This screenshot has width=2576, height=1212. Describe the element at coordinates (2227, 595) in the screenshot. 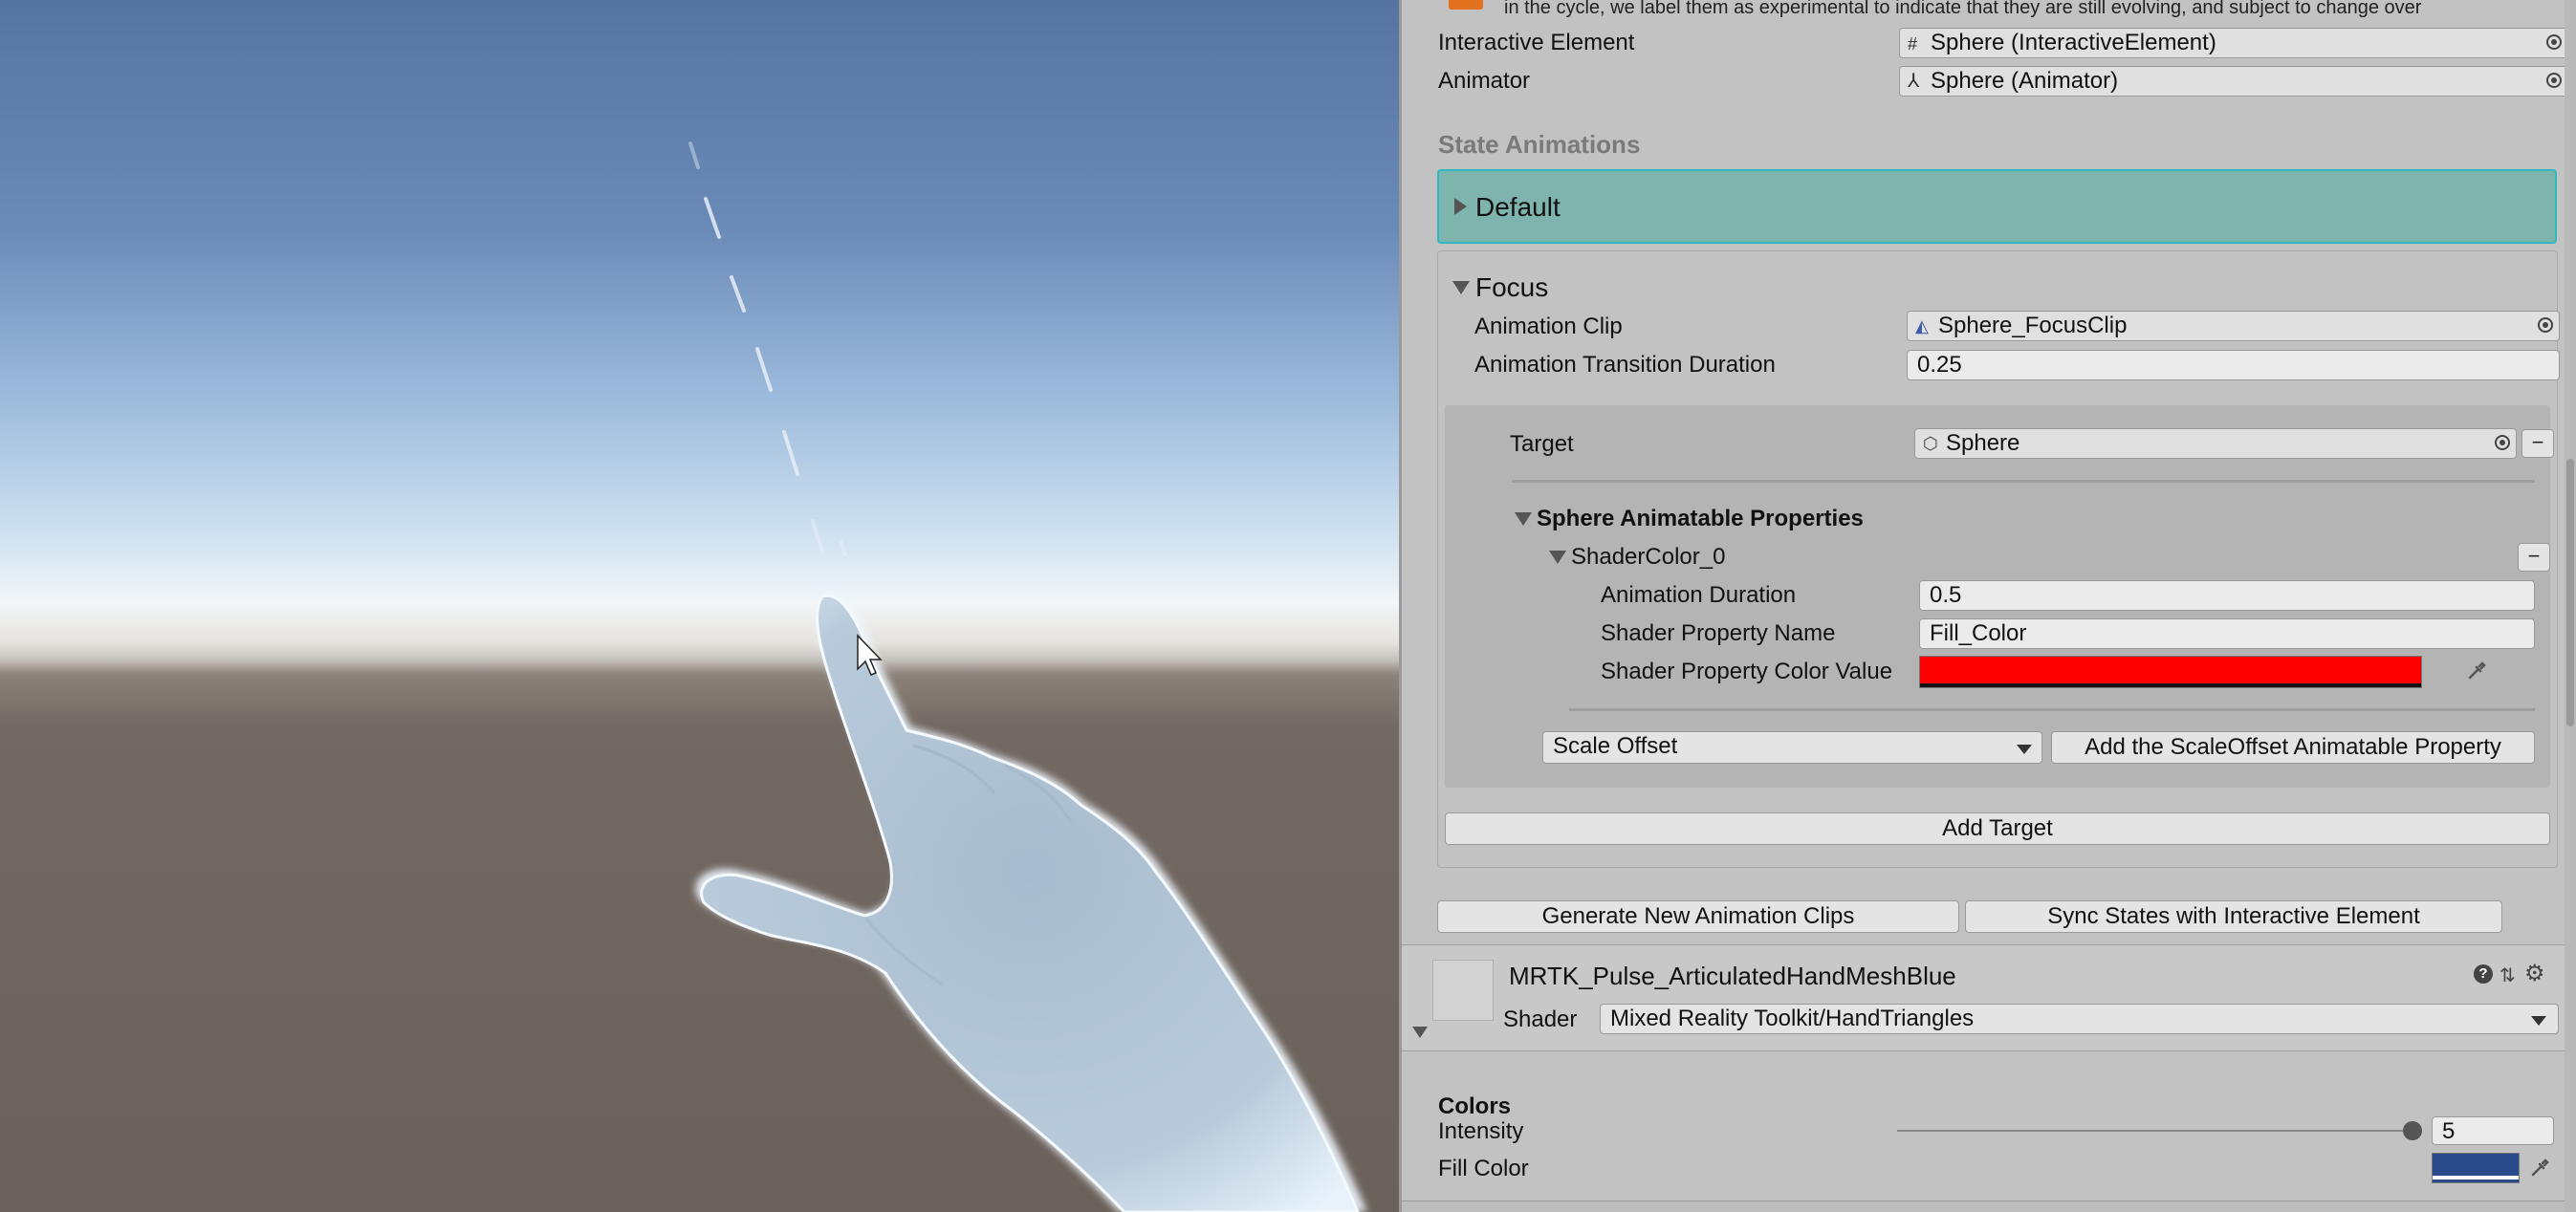

I see `animation-duration-input: 0.5` at that location.